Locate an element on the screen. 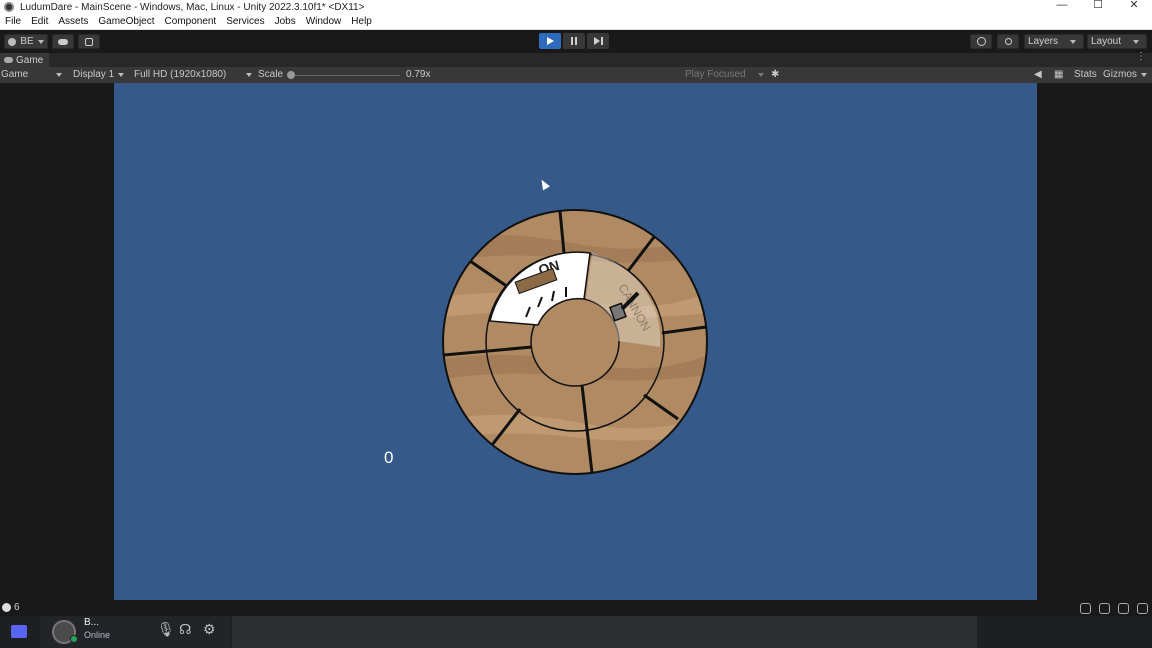 Image resolution: width=1152 pixels, height=648 pixels. playmode-controls is located at coordinates (574, 41).